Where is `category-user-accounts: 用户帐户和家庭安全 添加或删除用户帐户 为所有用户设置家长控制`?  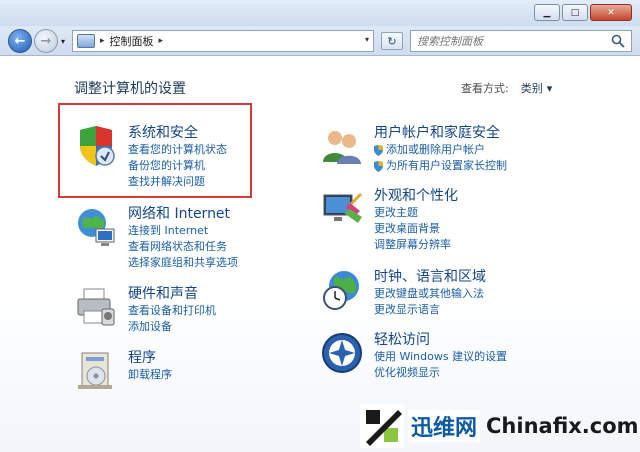
category-user-accounts: 用户帐户和家庭安全 添加或删除用户帐户 为所有用户设置家长控制 is located at coordinates (413, 149).